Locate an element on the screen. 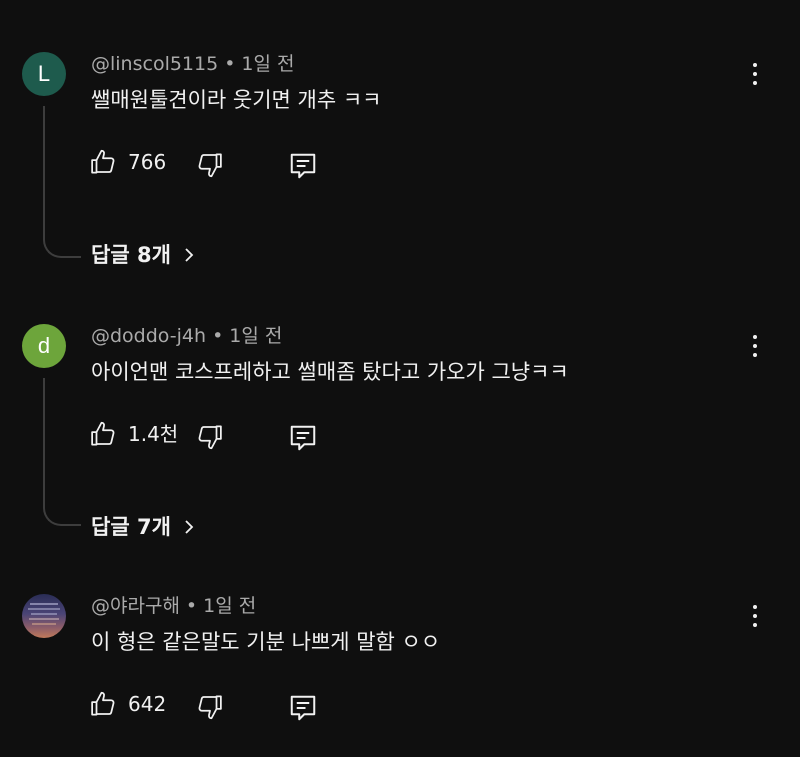 This screenshot has height=757, width=800. avatar: d is located at coordinates (44, 346).